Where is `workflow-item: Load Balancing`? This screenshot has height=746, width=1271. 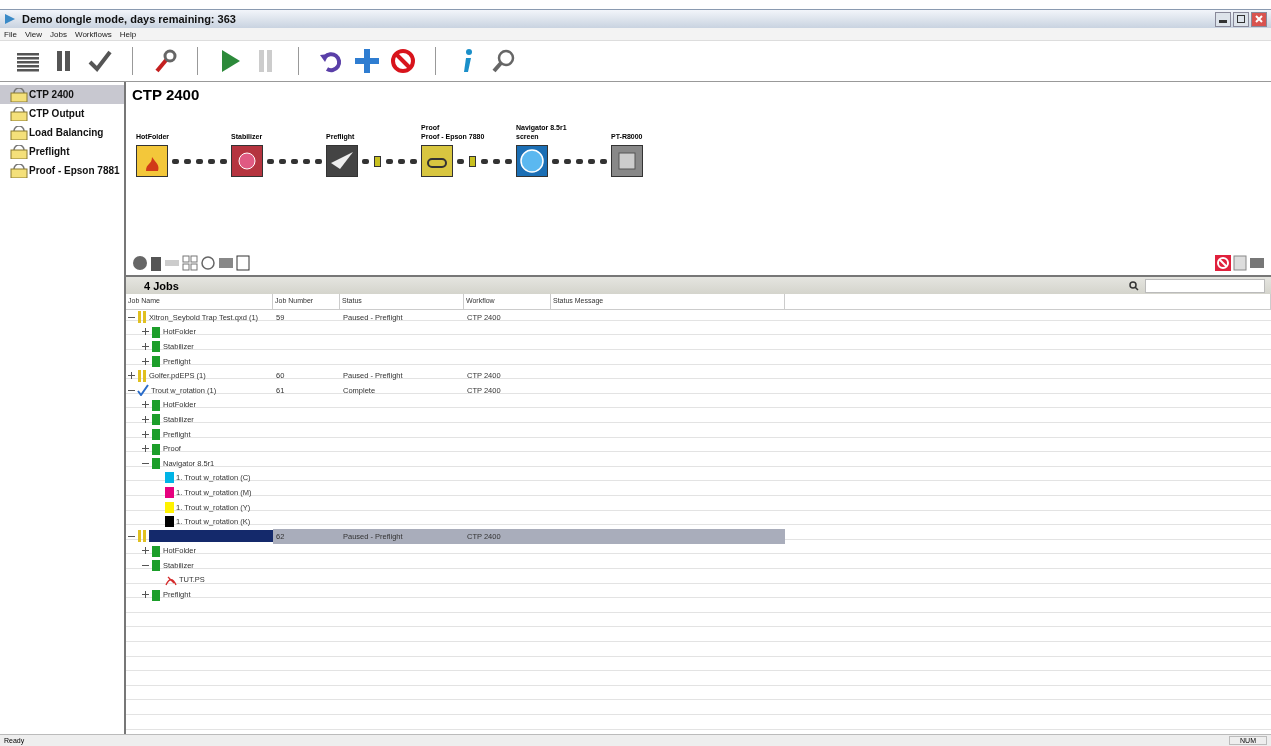 workflow-item: Load Balancing is located at coordinates (62, 132).